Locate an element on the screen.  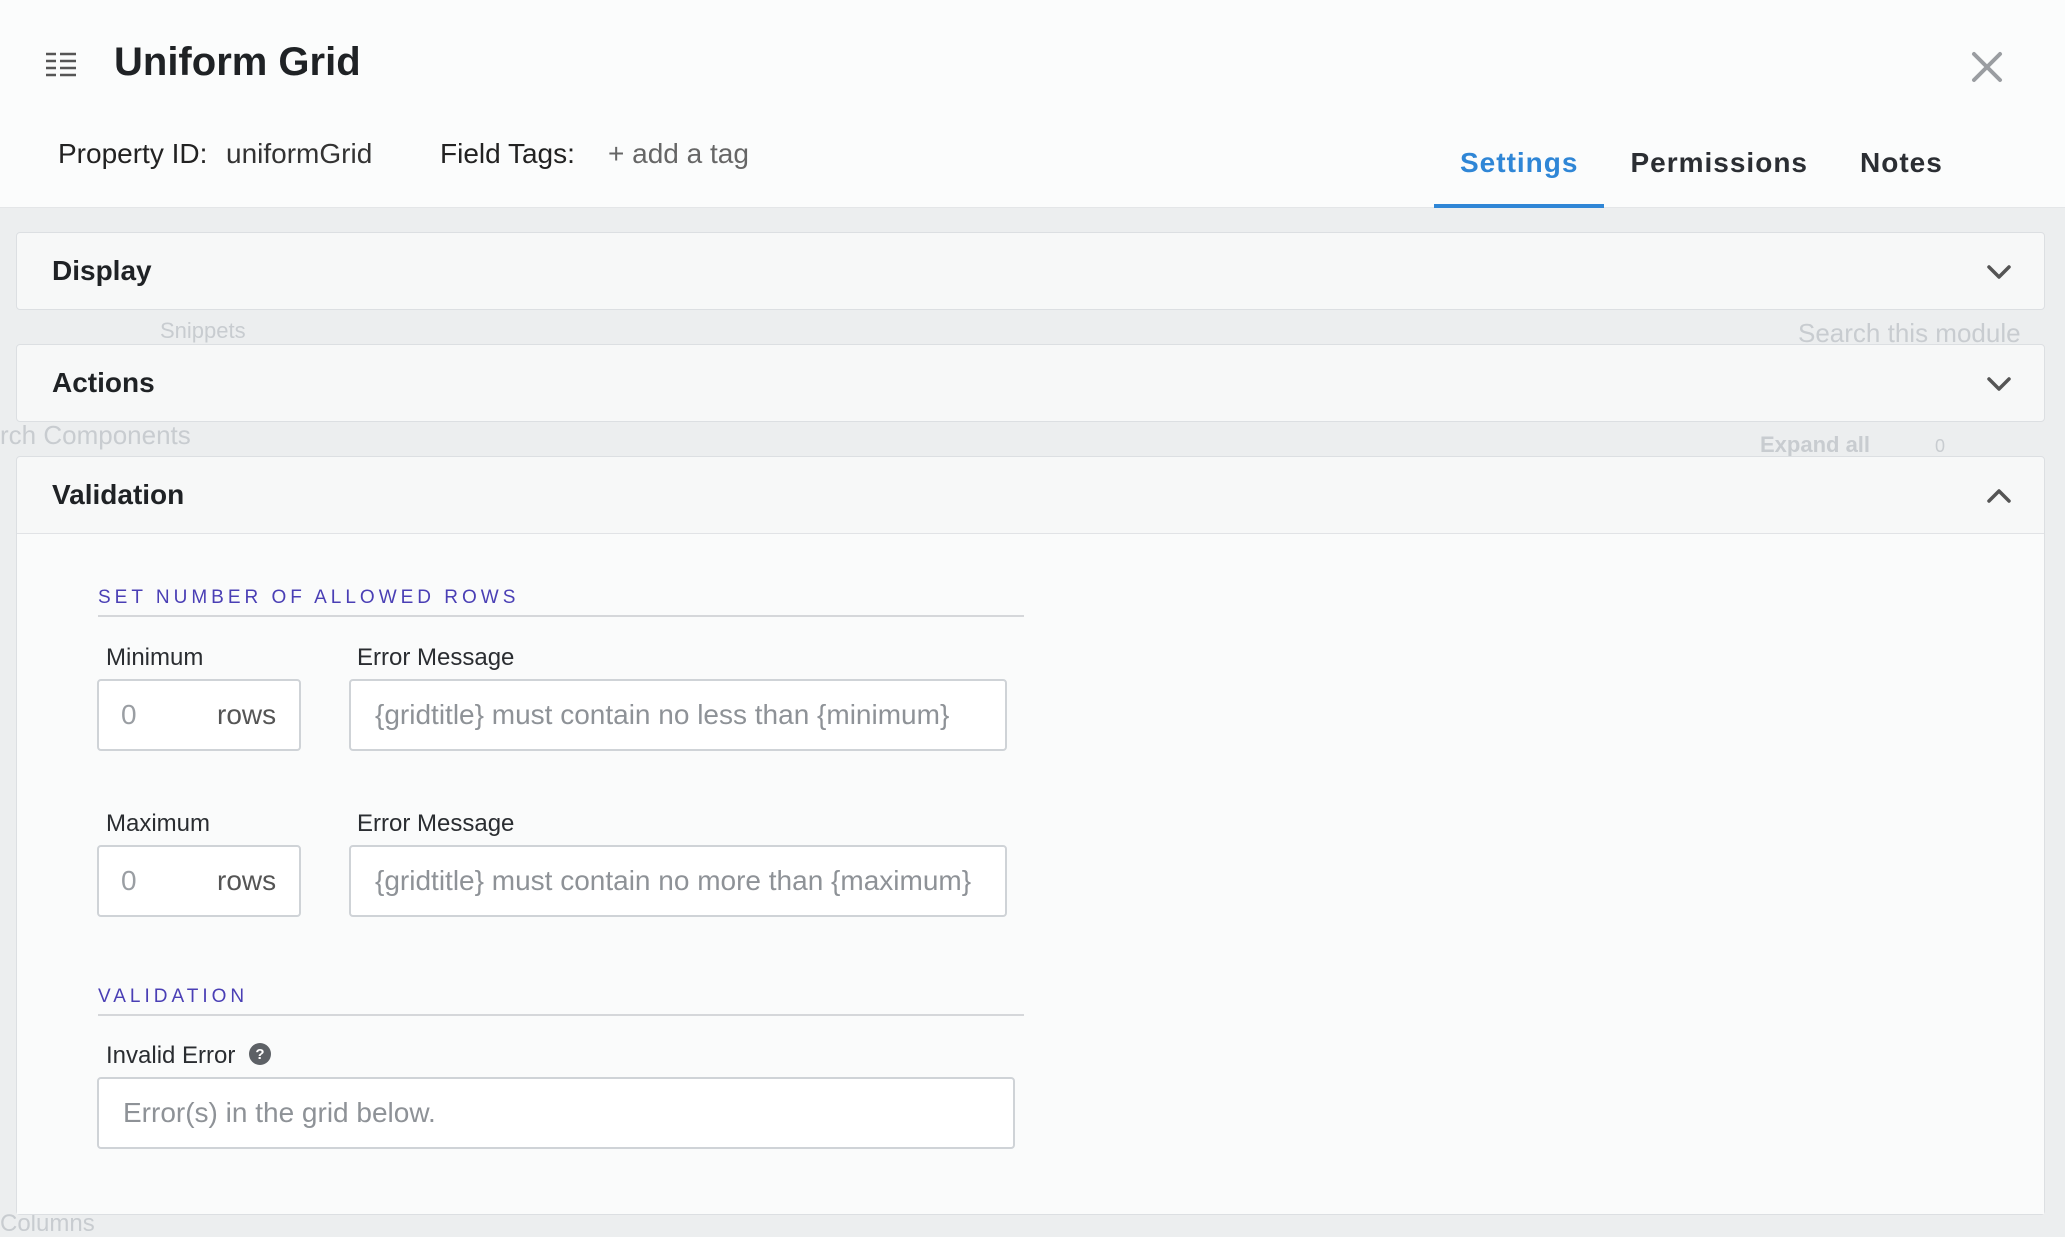
invalid-error-label-wrap: Invalid Error ? is located at coordinates (189, 1056).